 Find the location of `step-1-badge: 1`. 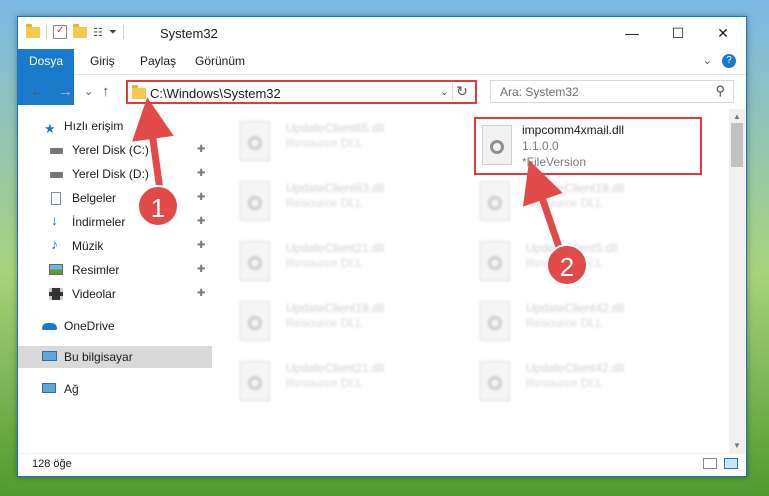

step-1-badge: 1 is located at coordinates (158, 206).